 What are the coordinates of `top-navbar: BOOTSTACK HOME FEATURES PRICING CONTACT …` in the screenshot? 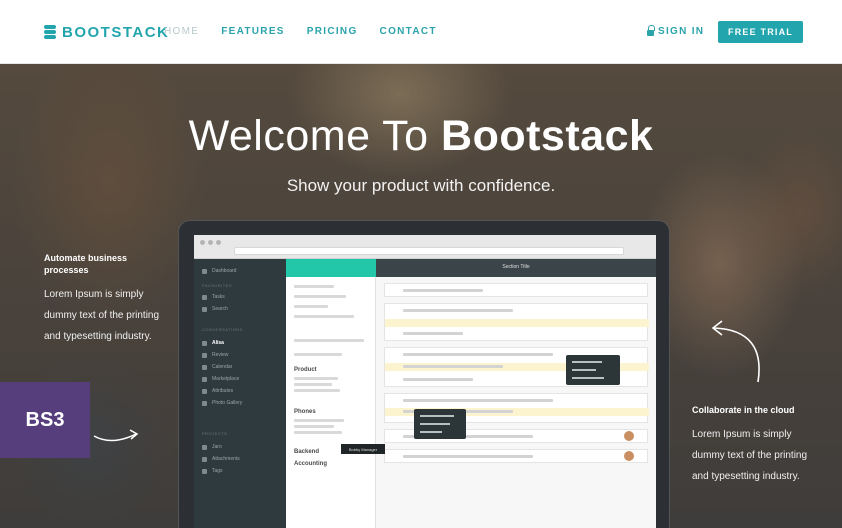 It's located at (421, 32).